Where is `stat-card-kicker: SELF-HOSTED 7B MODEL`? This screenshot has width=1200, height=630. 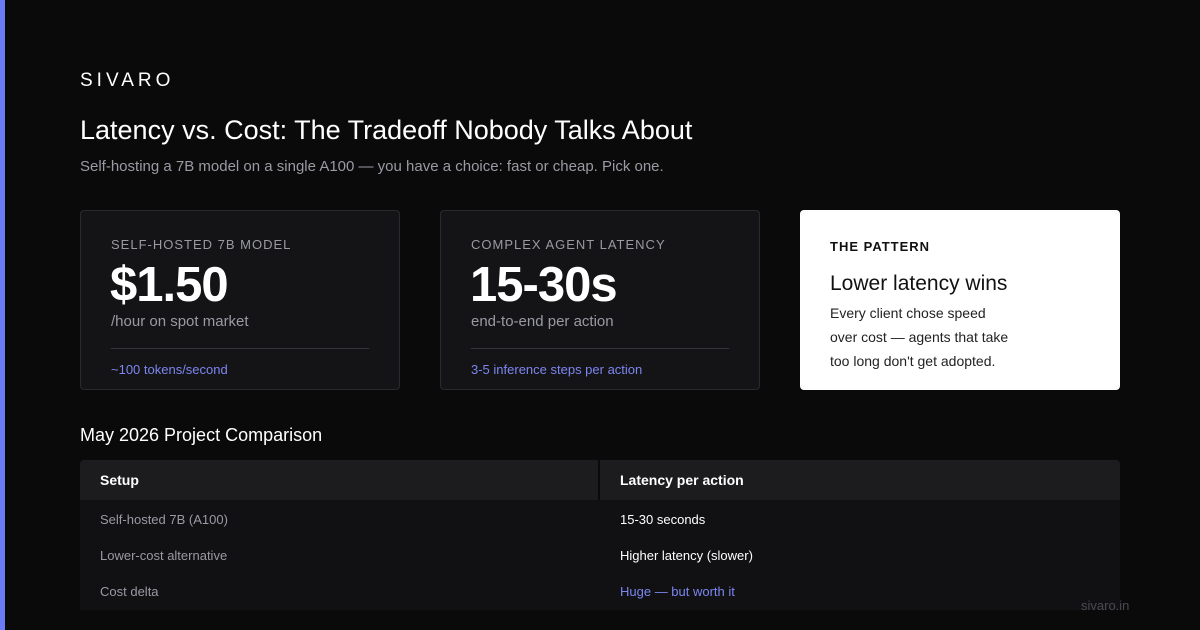 stat-card-kicker: SELF-HOSTED 7B MODEL is located at coordinates (201, 244).